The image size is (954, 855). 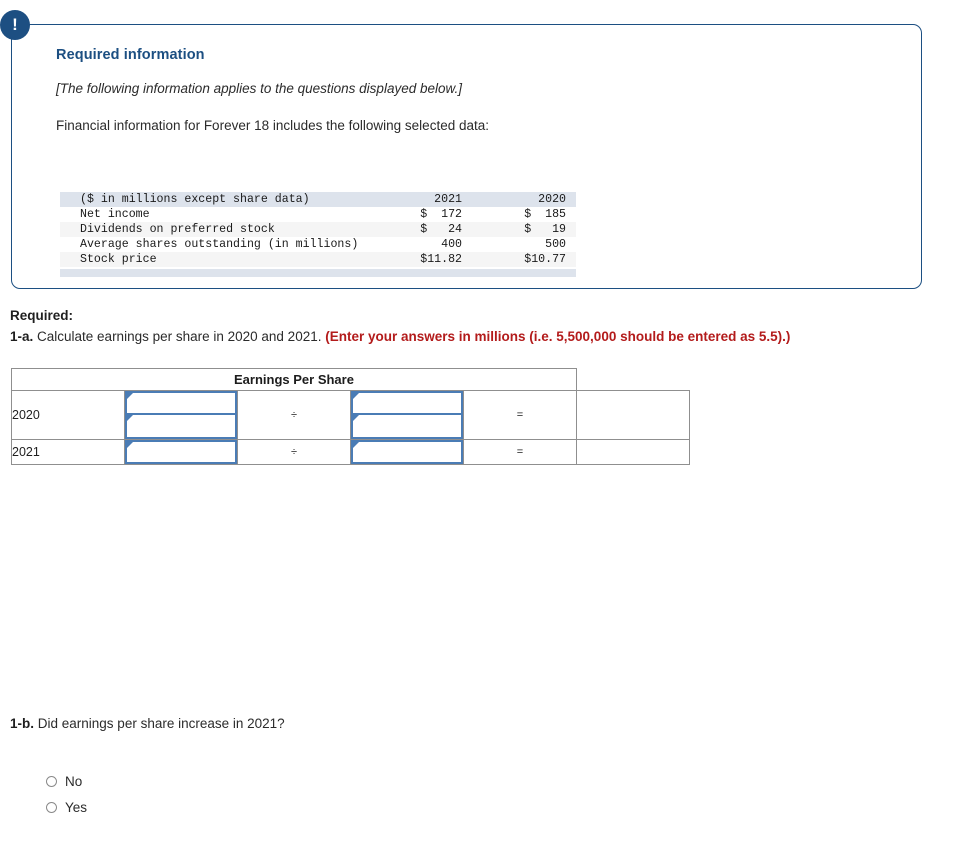 What do you see at coordinates (407, 403) in the screenshot?
I see `eps-denominator-input-2020-a` at bounding box center [407, 403].